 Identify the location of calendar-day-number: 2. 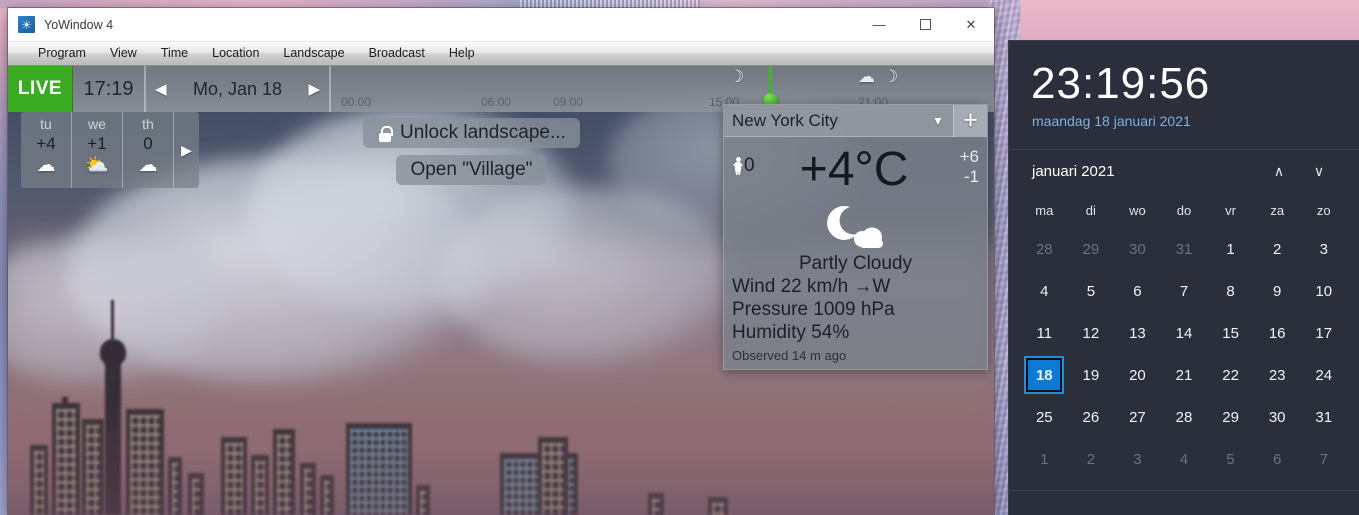
(1277, 249).